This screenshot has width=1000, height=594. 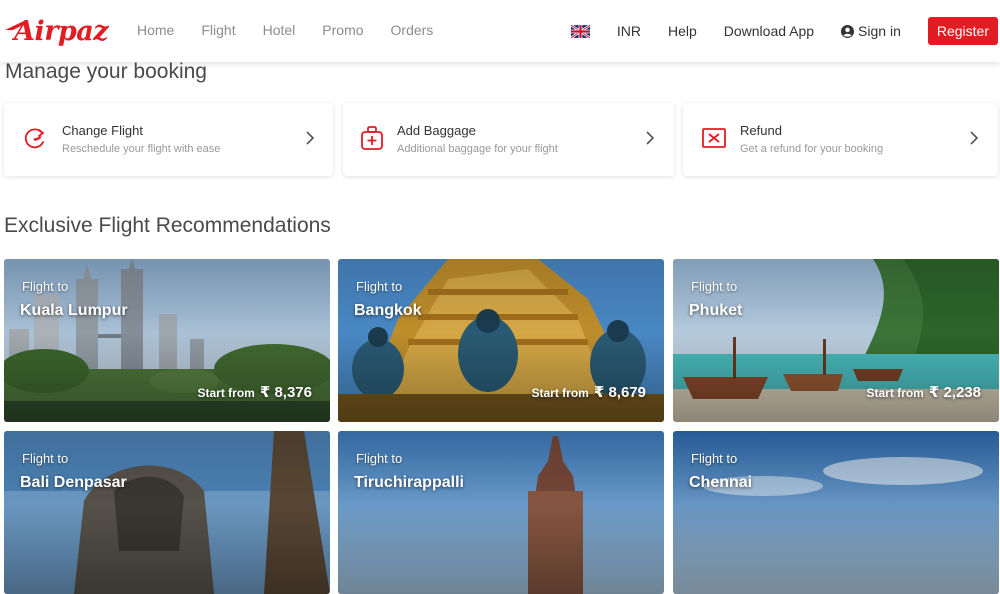 I want to click on destination-card-chennai: Flight to Chennai, so click(x=836, y=512).